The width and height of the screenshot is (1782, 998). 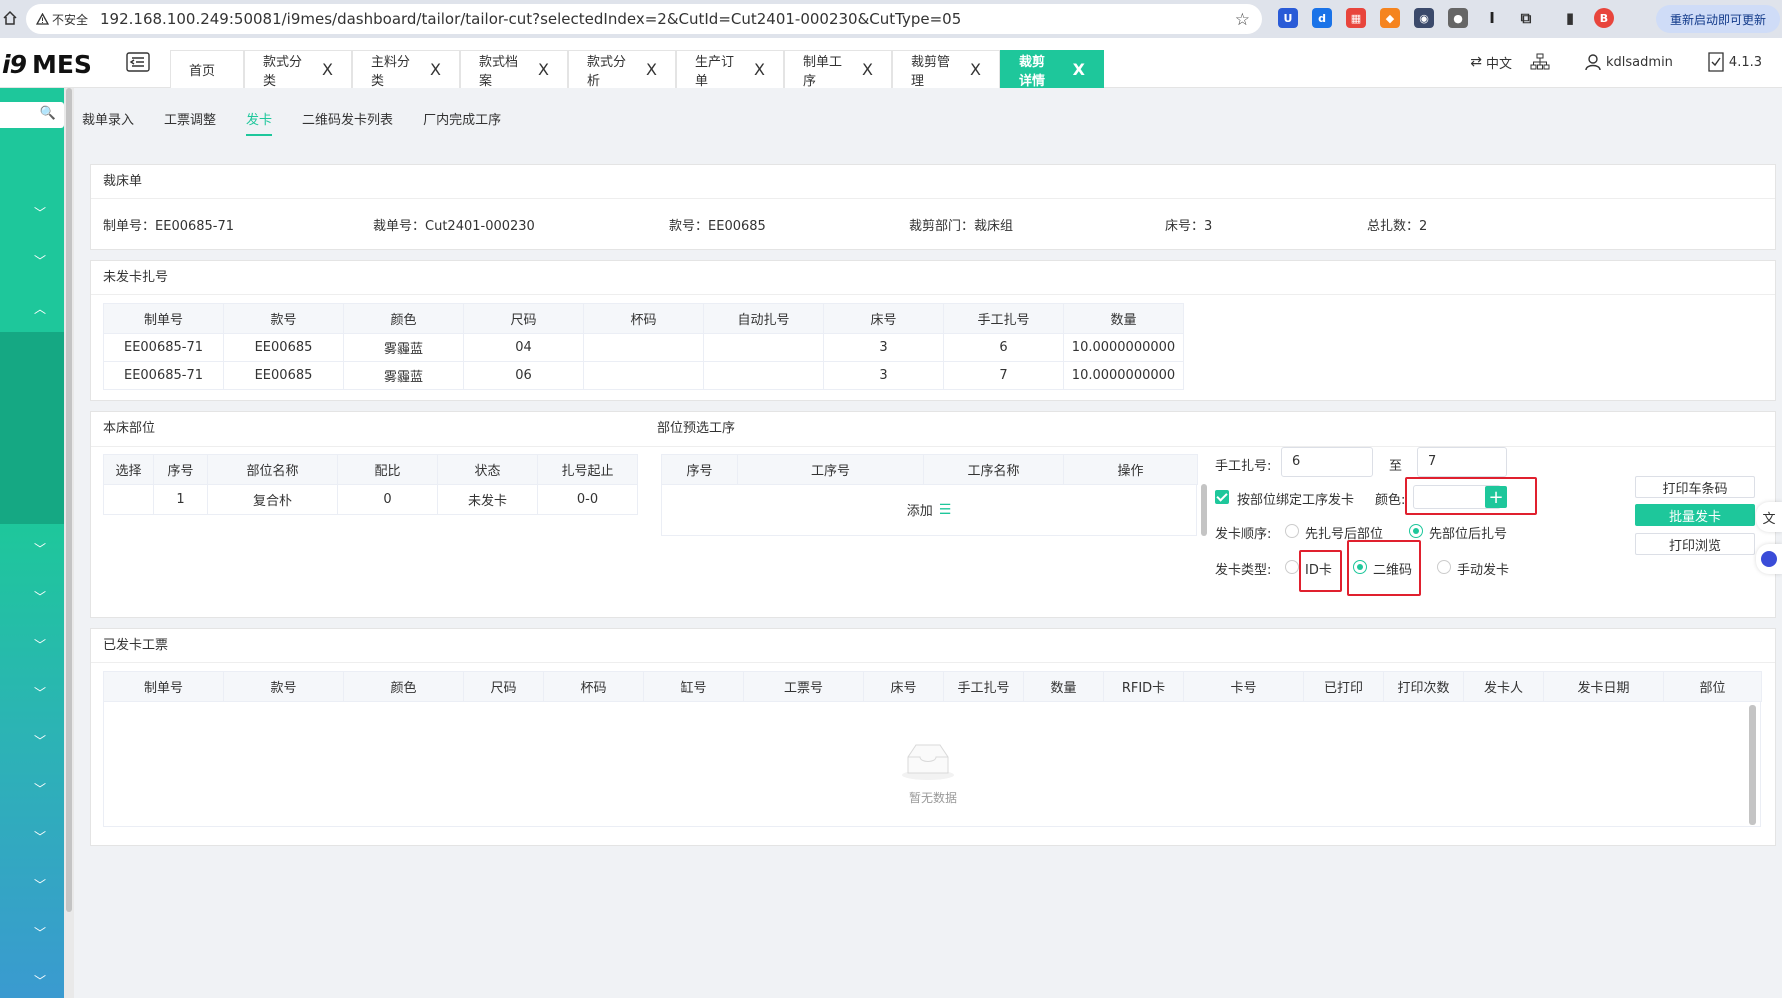 I want to click on search-icon: 🔍, so click(x=48, y=113).